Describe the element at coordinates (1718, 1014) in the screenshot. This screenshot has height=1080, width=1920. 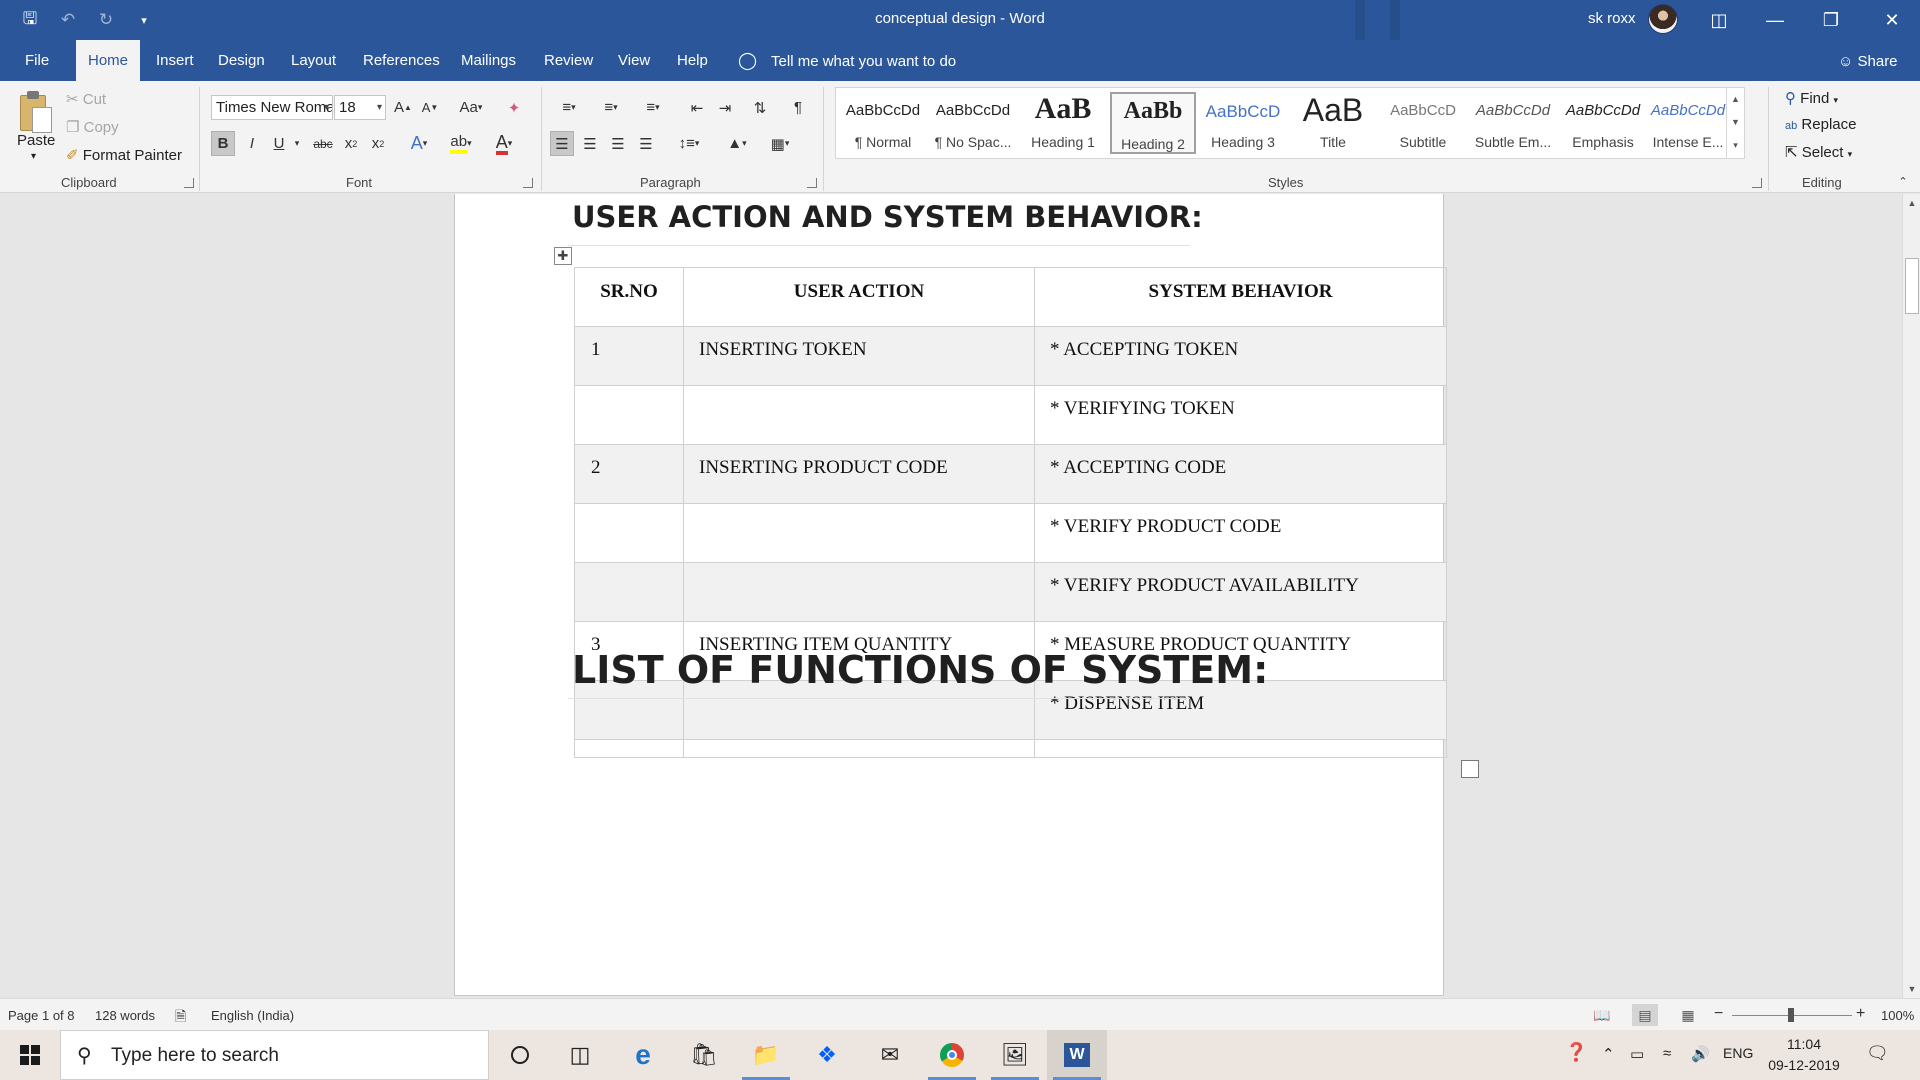
I see `zoom-out-icon: −` at that location.